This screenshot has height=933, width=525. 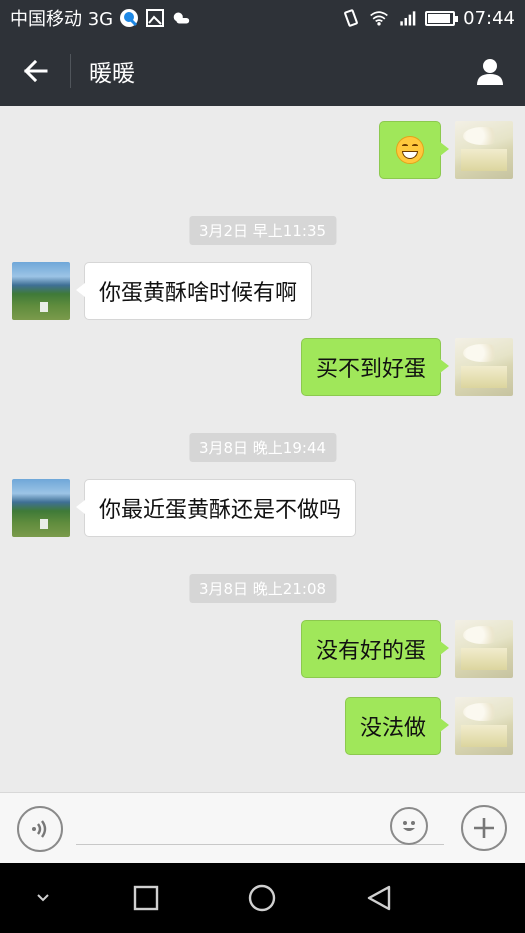 I want to click on message-bubble-sent: 没法做, so click(x=397, y=726).